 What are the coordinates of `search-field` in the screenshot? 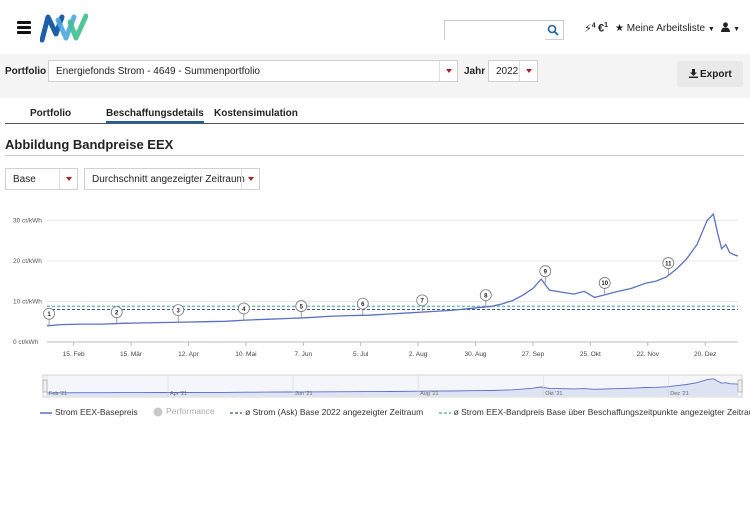 It's located at (504, 30).